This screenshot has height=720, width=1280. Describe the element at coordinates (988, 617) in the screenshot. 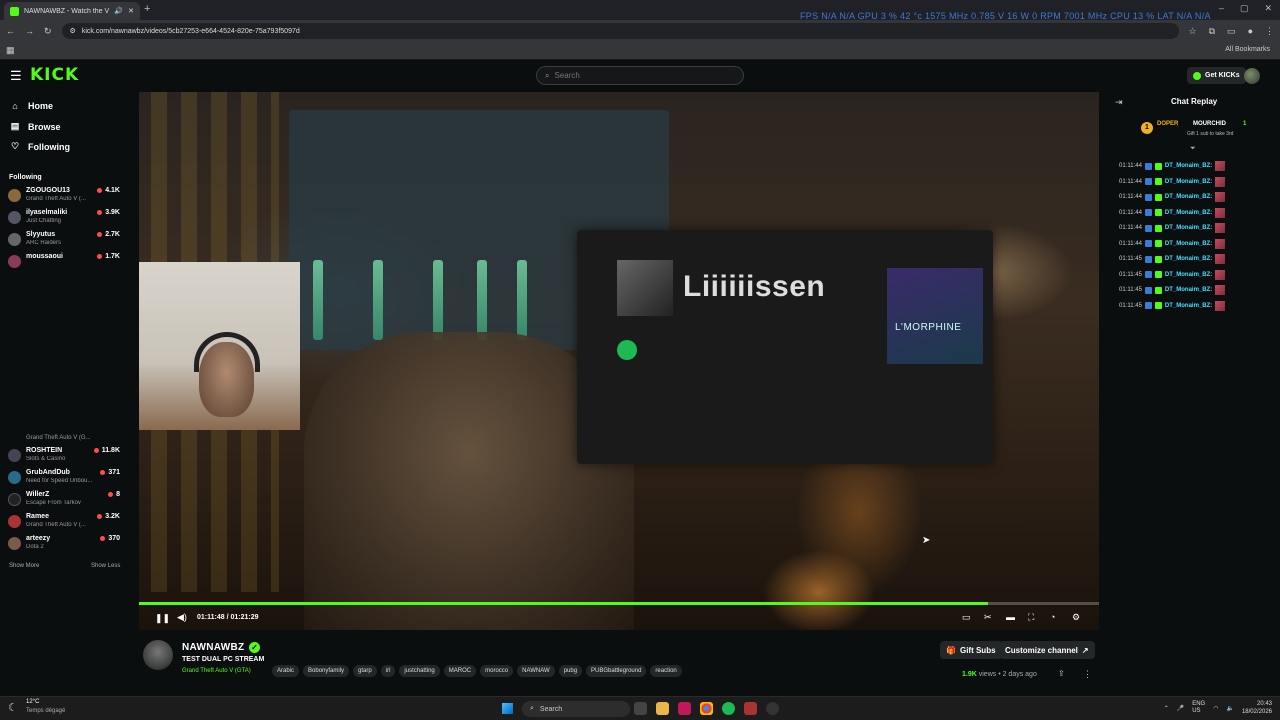

I see `clip-icon: ✂` at that location.